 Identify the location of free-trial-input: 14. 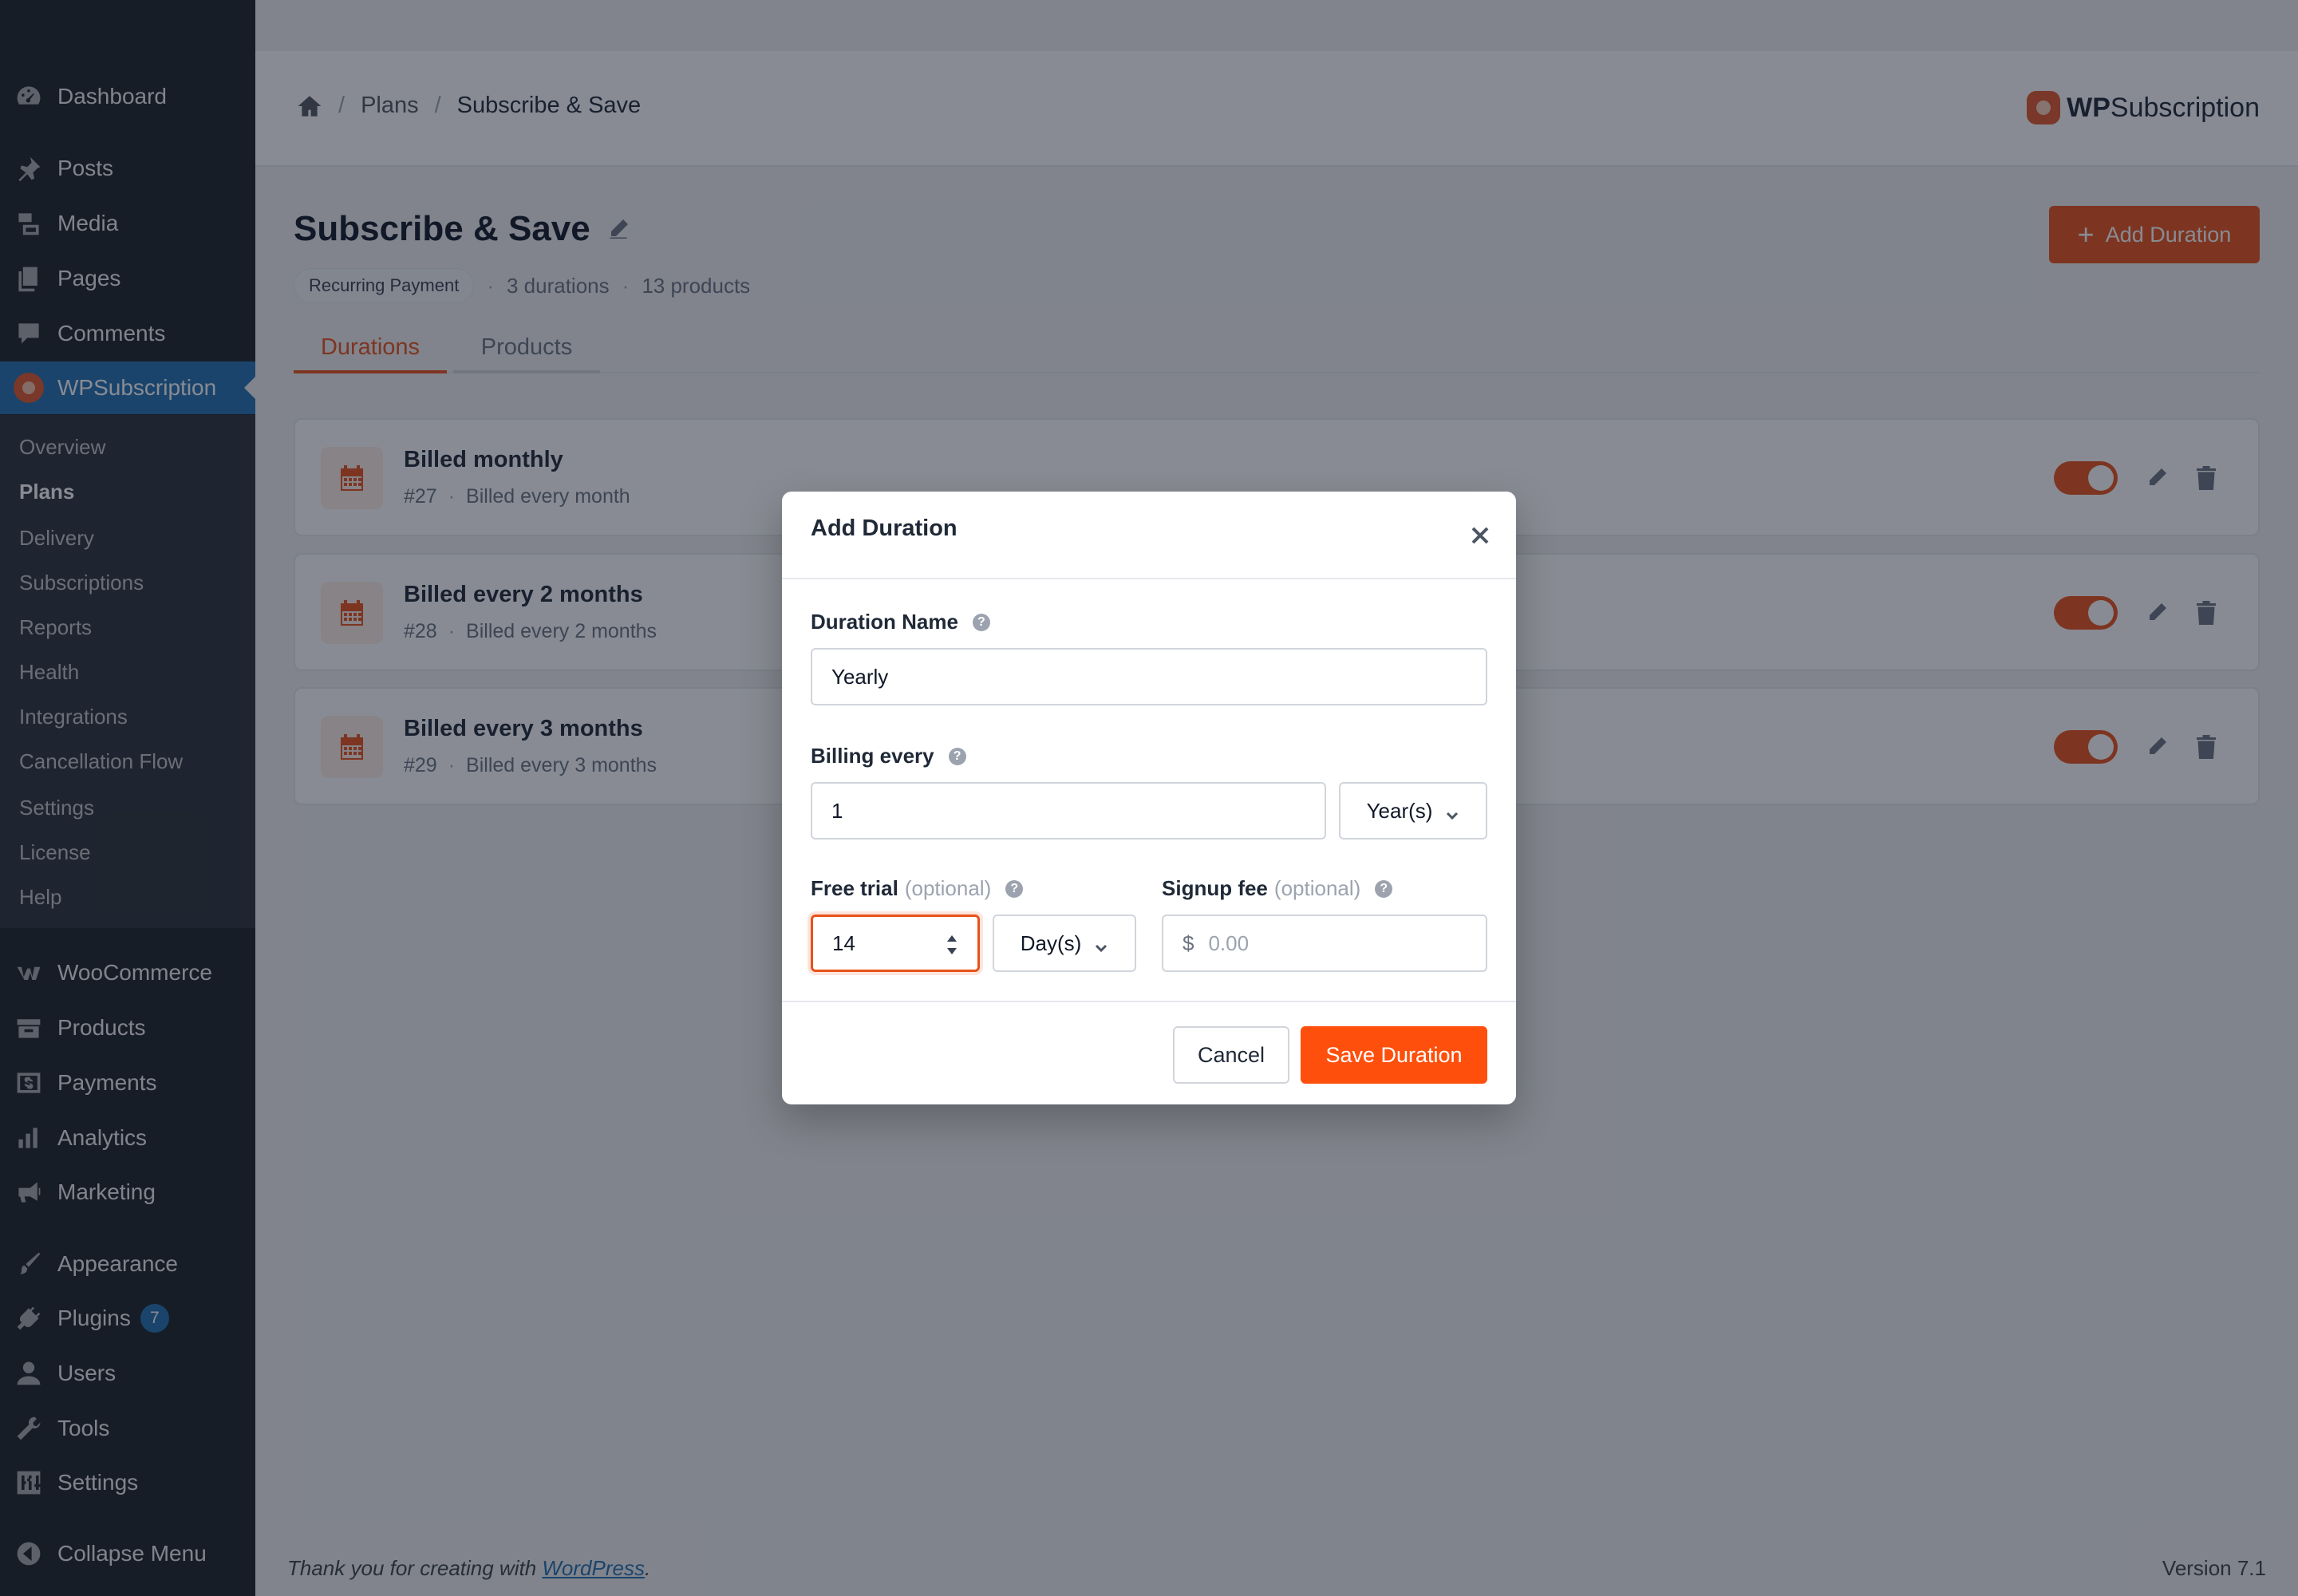
(896, 943).